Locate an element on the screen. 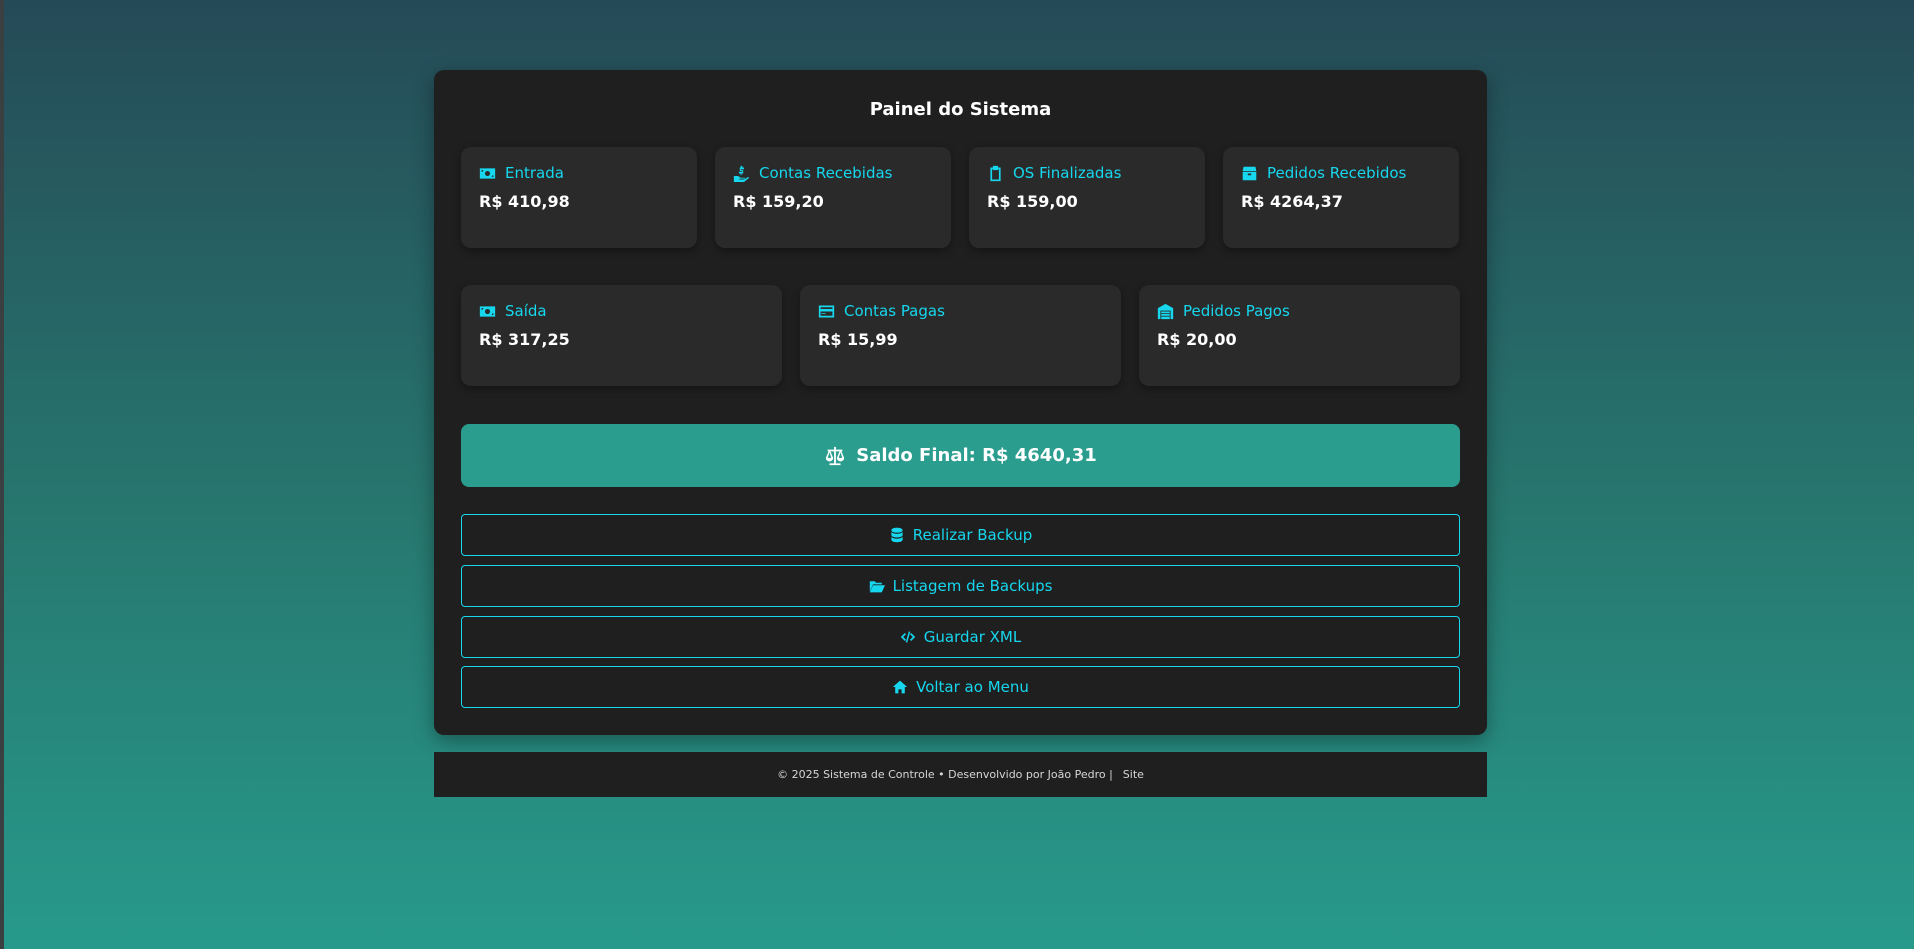 The image size is (1914, 949). card-label: OS Finalizadas is located at coordinates (1067, 173).